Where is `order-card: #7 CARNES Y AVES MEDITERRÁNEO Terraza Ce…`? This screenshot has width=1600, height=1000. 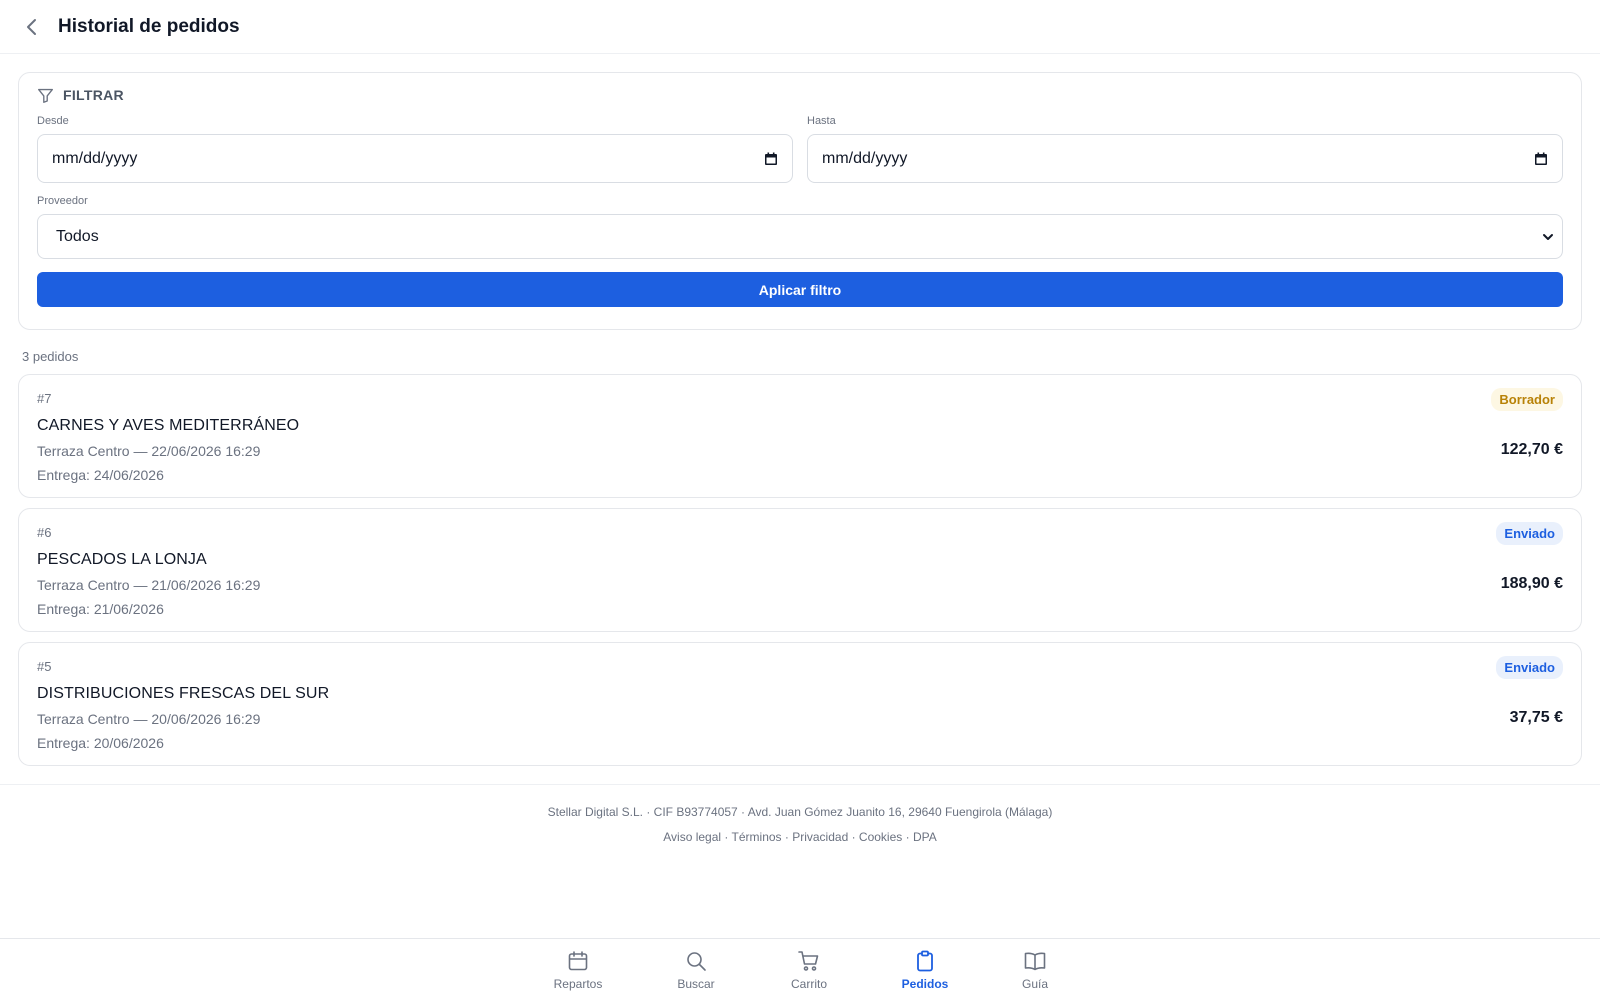
order-card: #7 CARNES Y AVES MEDITERRÁNEO Terraza Ce… is located at coordinates (800, 436).